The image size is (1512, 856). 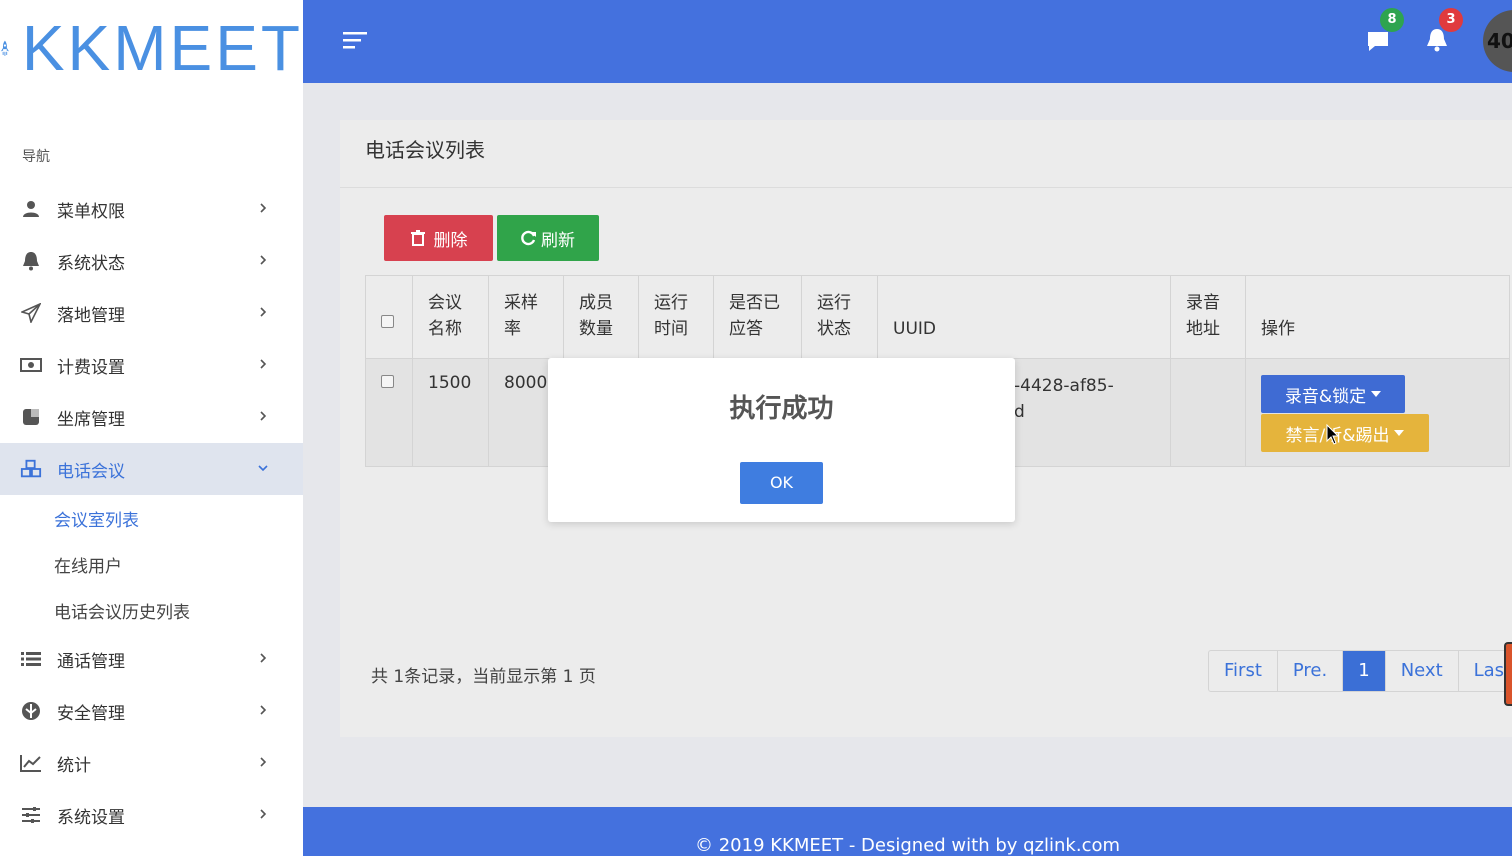 I want to click on delete-button: 删除, so click(x=438, y=238).